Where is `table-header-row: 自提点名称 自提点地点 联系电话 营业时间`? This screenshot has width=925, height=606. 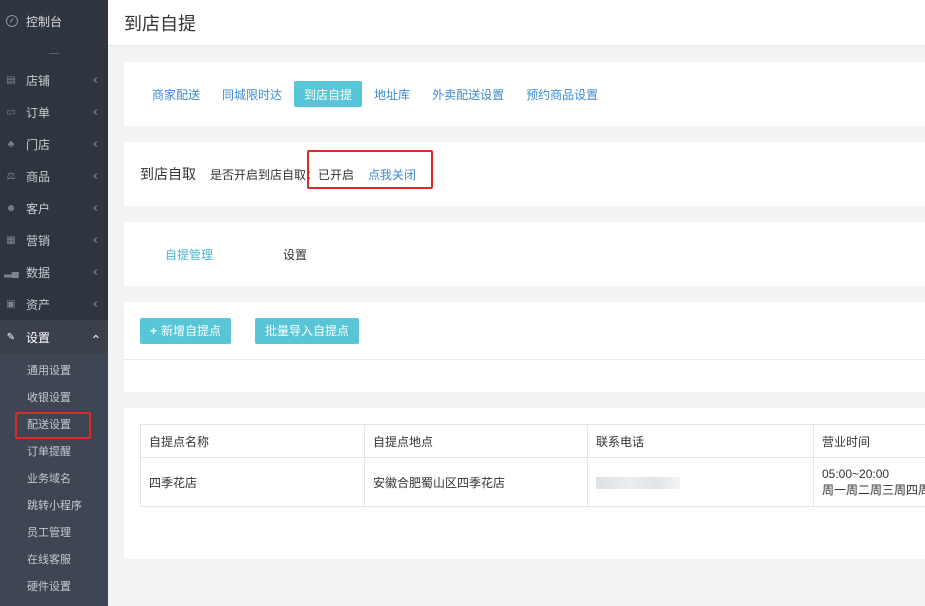 table-header-row: 自提点名称 自提点地点 联系电话 营业时间 is located at coordinates (532, 441).